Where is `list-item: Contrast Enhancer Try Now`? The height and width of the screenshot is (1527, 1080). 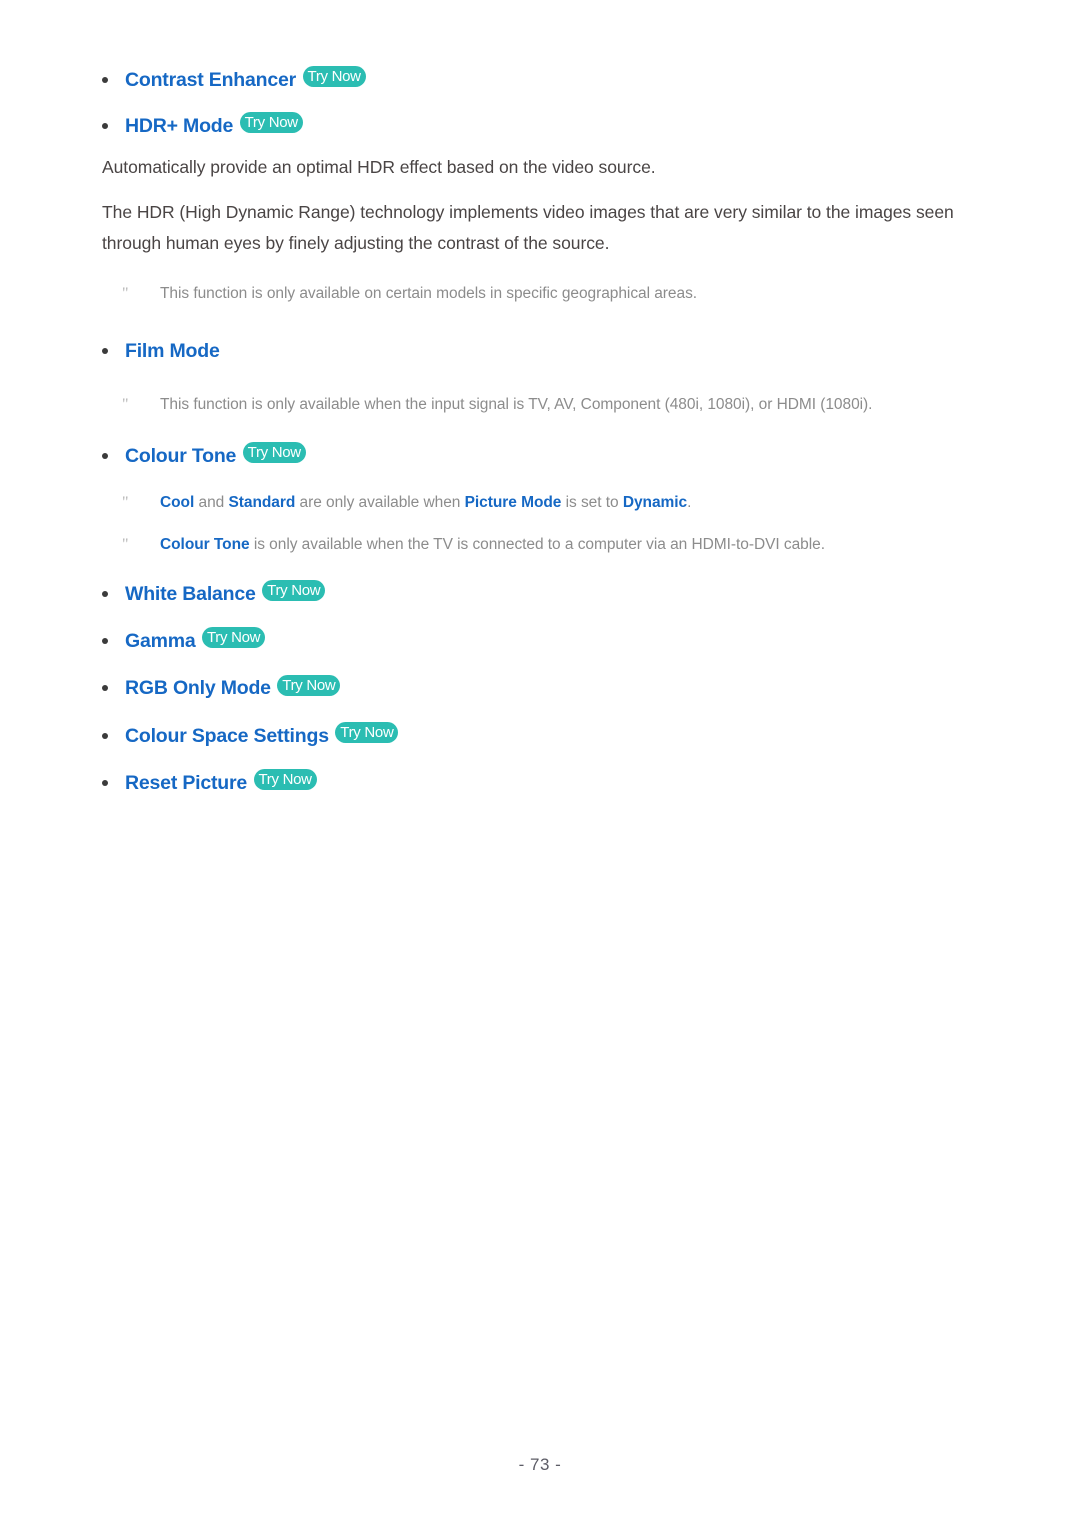 list-item: Contrast Enhancer Try Now is located at coordinates (551, 80).